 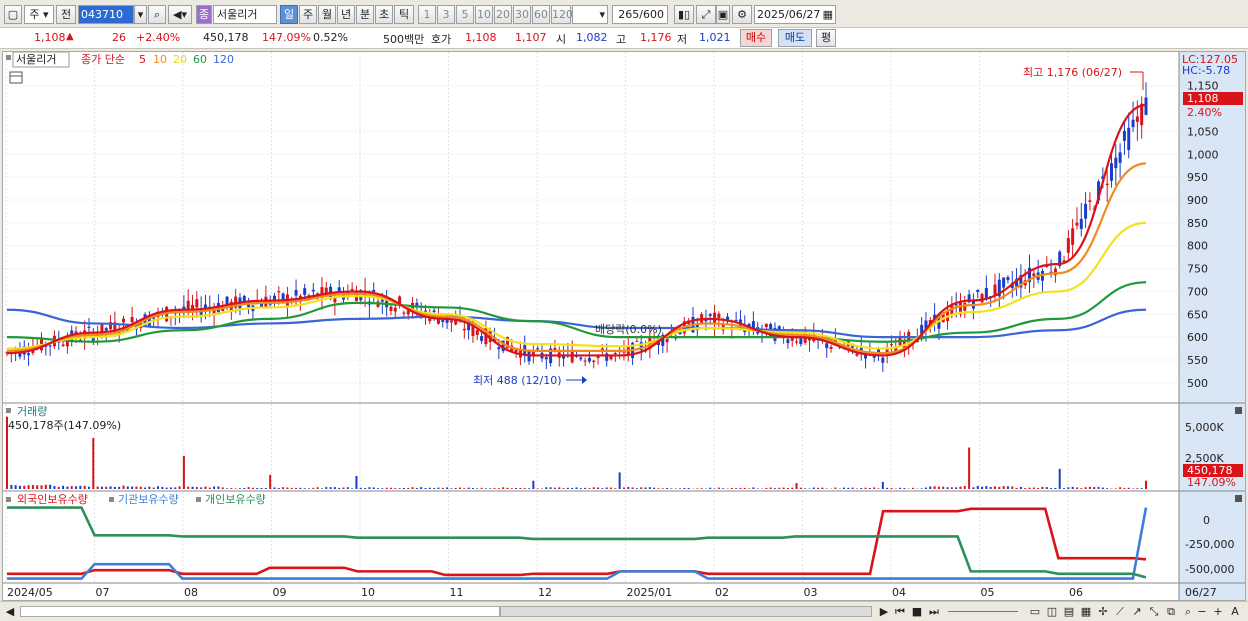 I want to click on average-button: 평, so click(x=826, y=38).